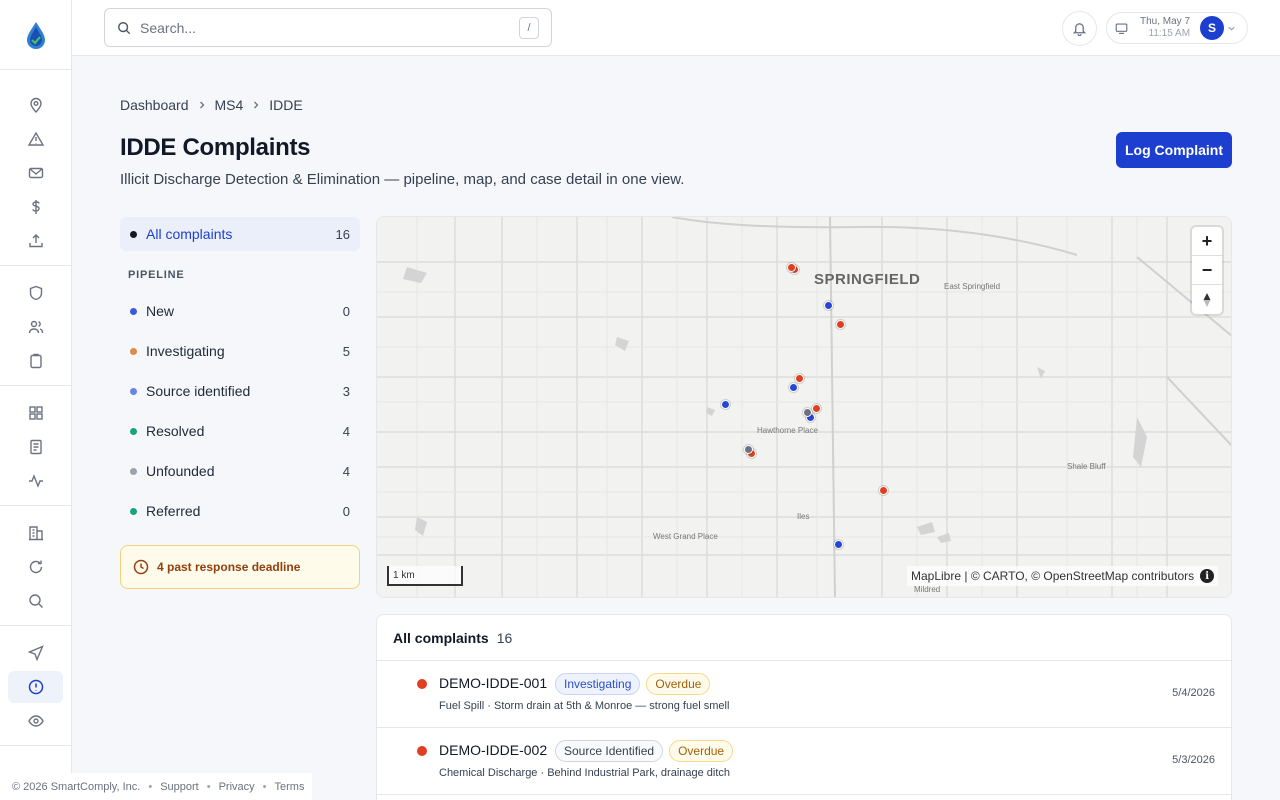 The image size is (1280, 800). What do you see at coordinates (35, 327) in the screenshot?
I see `nav-users-icon` at bounding box center [35, 327].